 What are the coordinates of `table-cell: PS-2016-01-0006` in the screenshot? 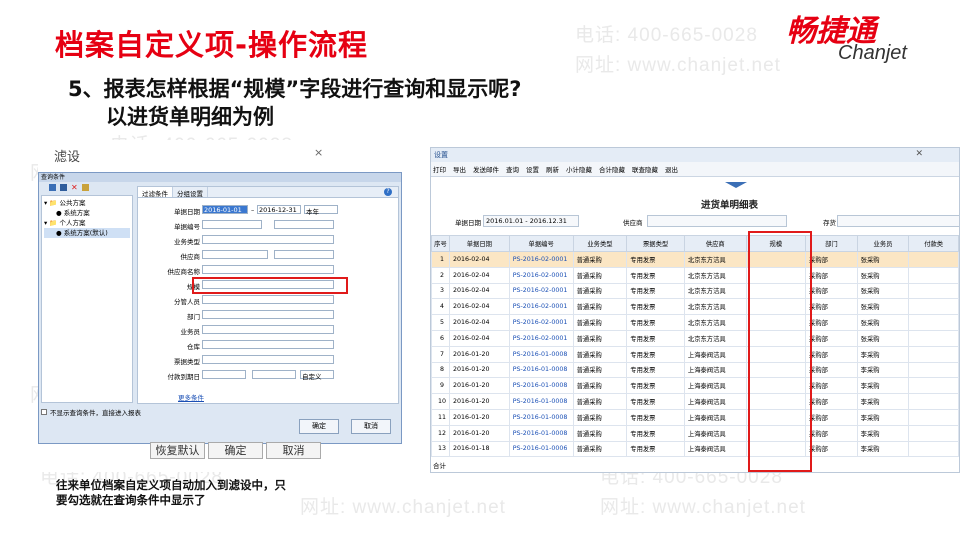 It's located at (541, 449).